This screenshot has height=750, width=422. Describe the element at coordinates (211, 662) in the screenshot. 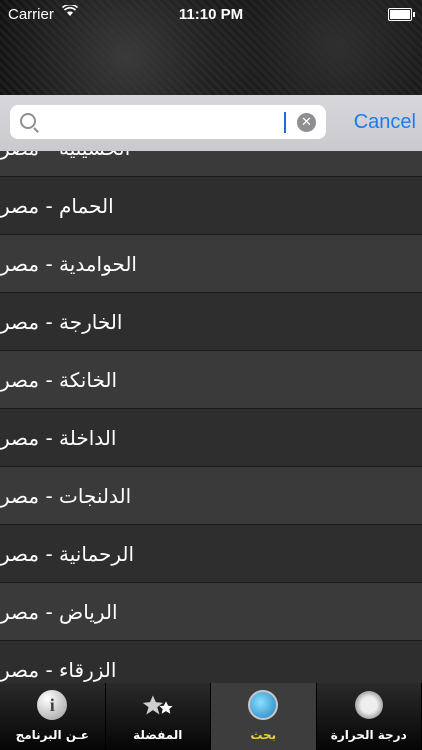

I see `list-item: الزرقاء - مصر` at that location.